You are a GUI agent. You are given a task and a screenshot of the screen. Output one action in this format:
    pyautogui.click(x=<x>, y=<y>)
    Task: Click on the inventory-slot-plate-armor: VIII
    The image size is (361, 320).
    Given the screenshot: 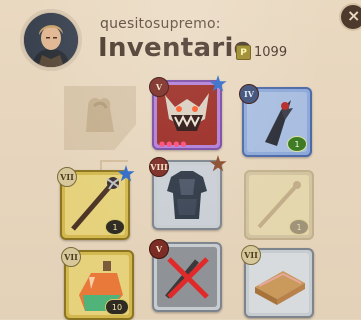 What is the action you would take?
    pyautogui.click(x=188, y=192)
    